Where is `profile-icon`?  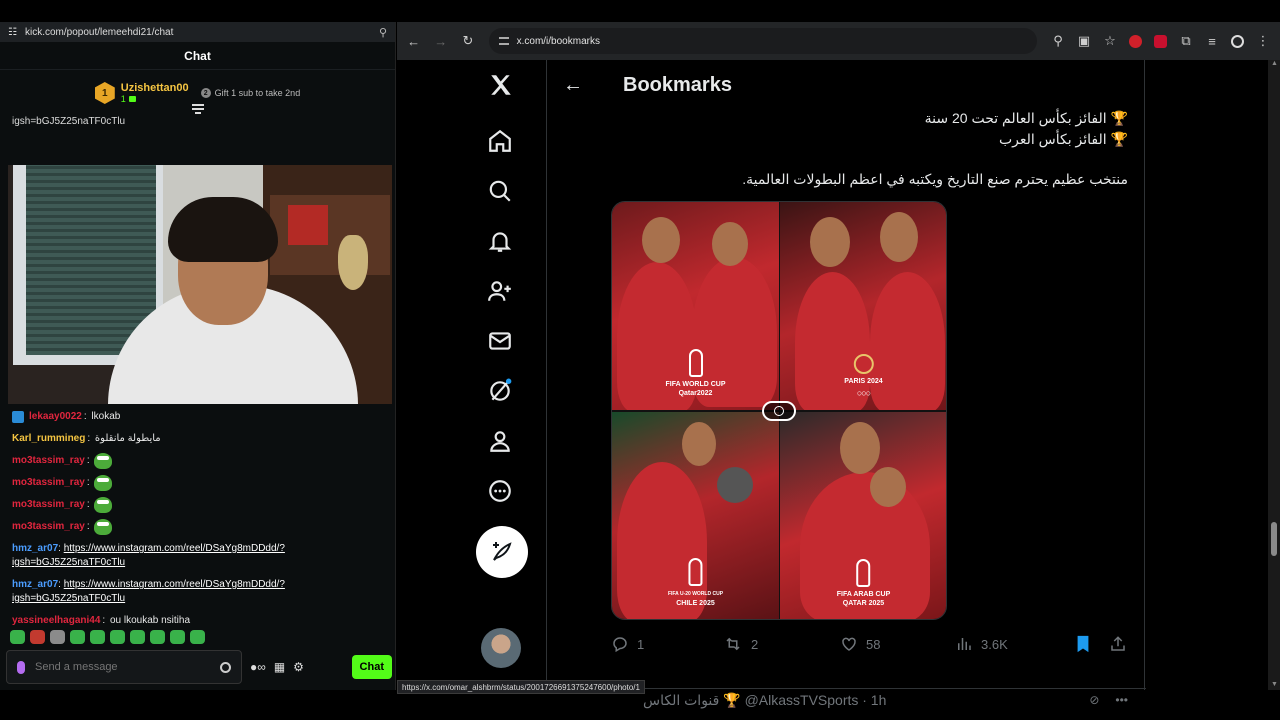 profile-icon is located at coordinates (1237, 41).